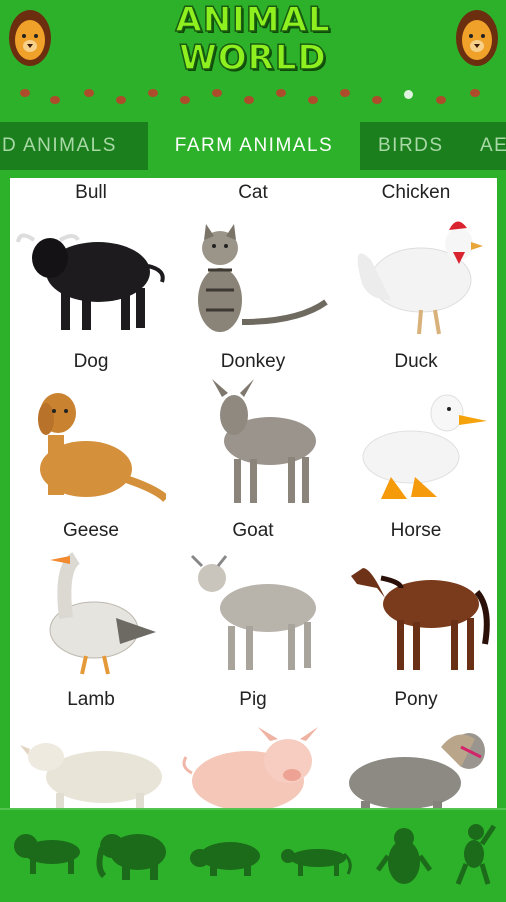  Describe the element at coordinates (420, 619) in the screenshot. I see `horse-image` at that location.